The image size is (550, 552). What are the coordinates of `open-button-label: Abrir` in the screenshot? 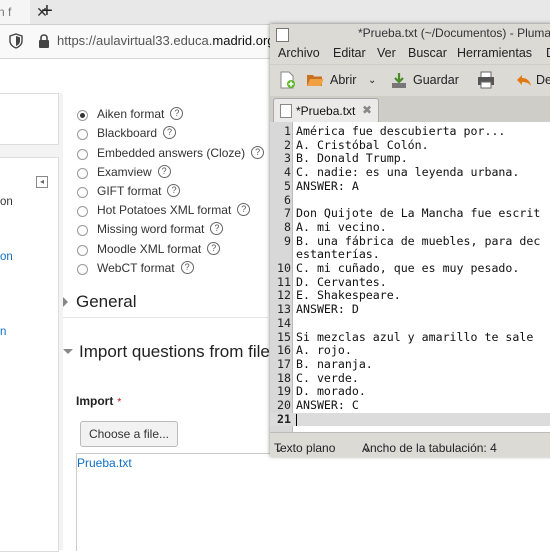 It's located at (343, 80).